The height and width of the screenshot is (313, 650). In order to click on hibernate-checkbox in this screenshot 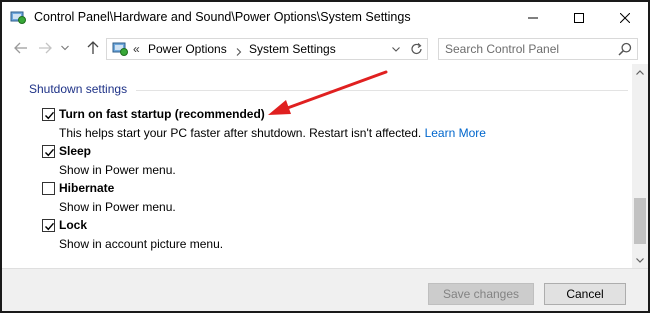, I will do `click(48, 188)`.